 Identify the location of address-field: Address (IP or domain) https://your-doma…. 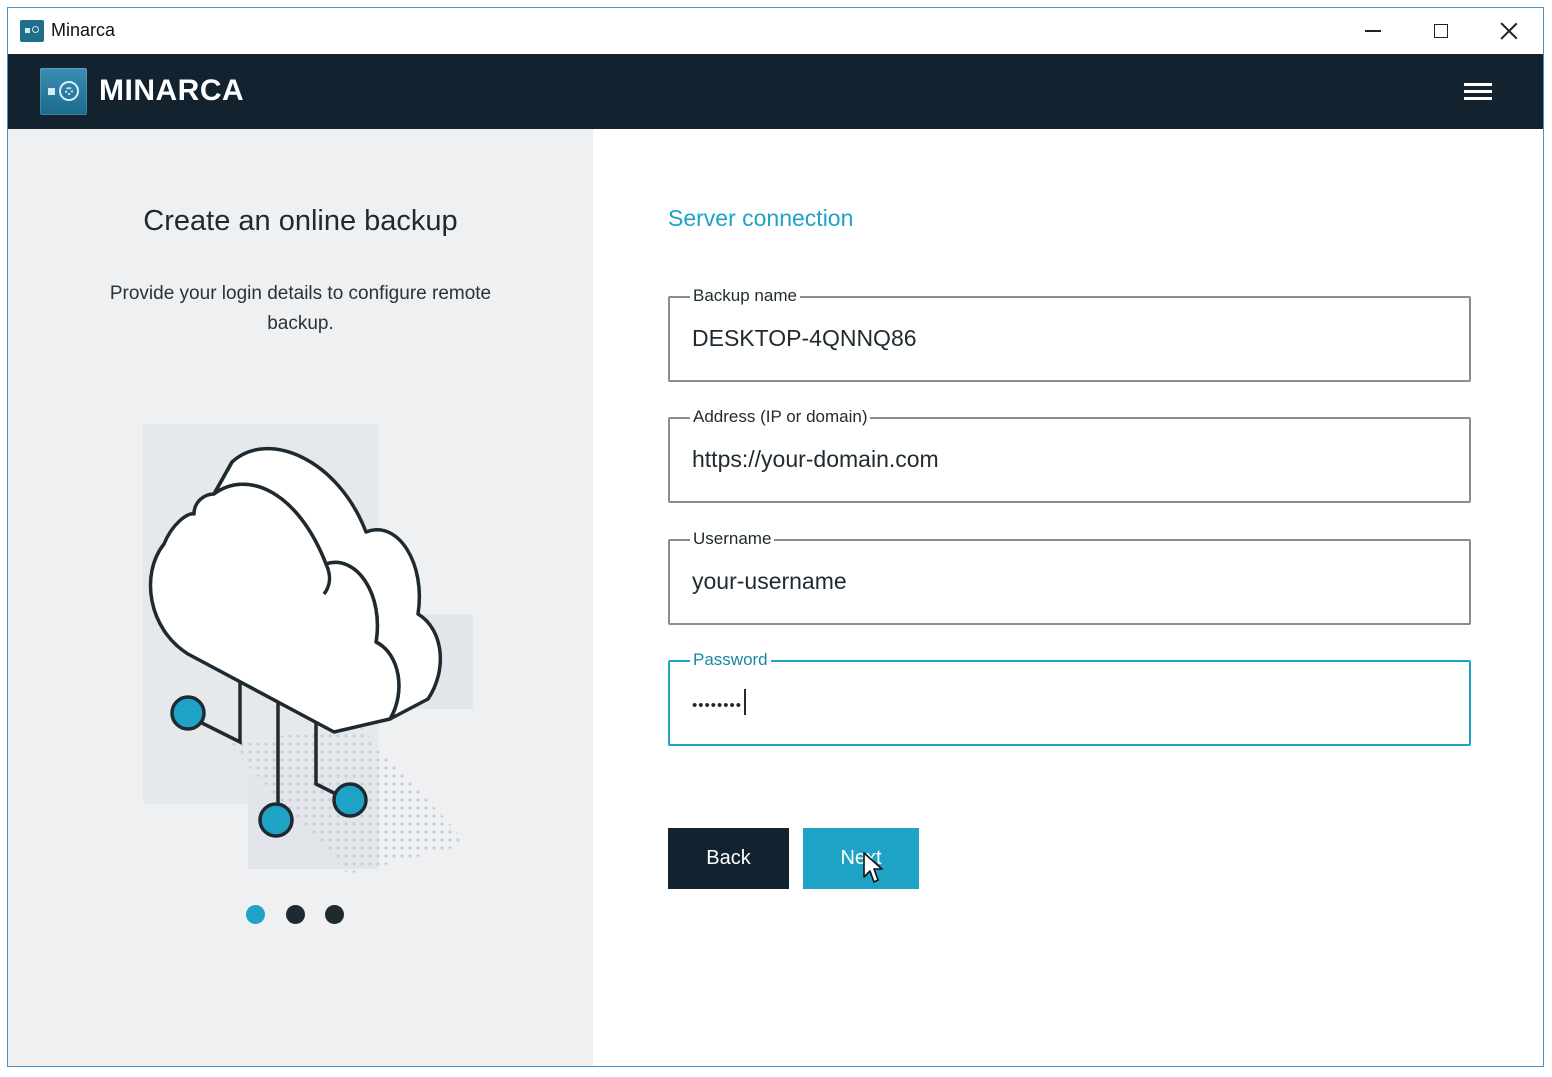
(1069, 454).